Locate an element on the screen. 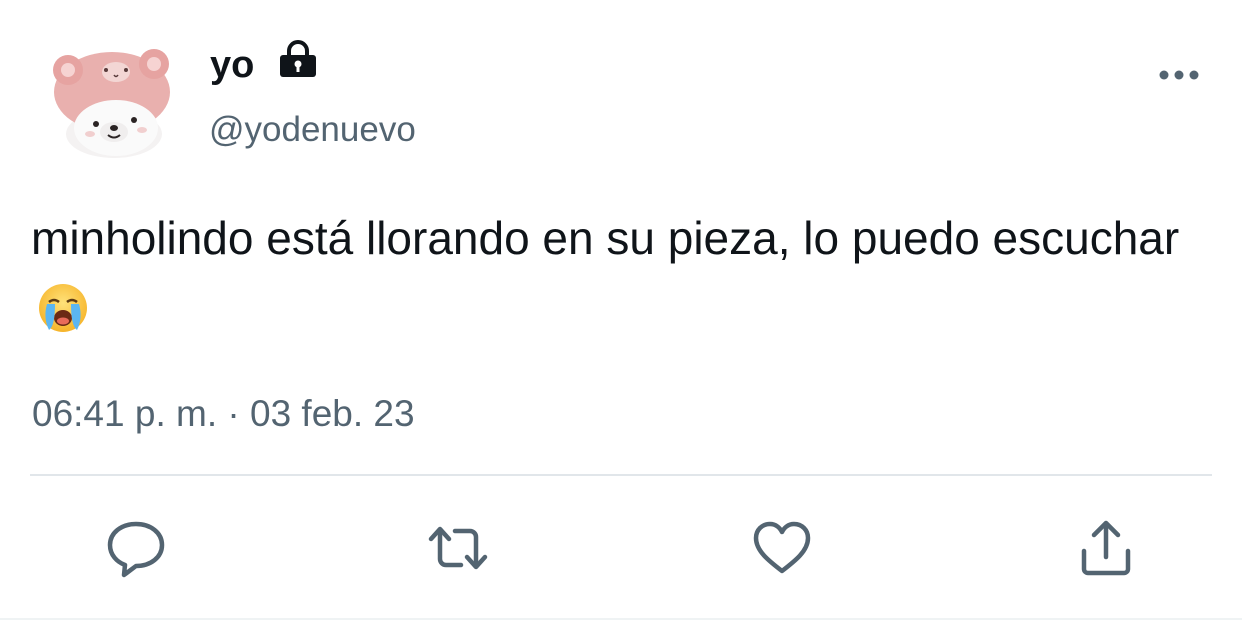 The height and width of the screenshot is (639, 1242). heart-icon is located at coordinates (782, 547).